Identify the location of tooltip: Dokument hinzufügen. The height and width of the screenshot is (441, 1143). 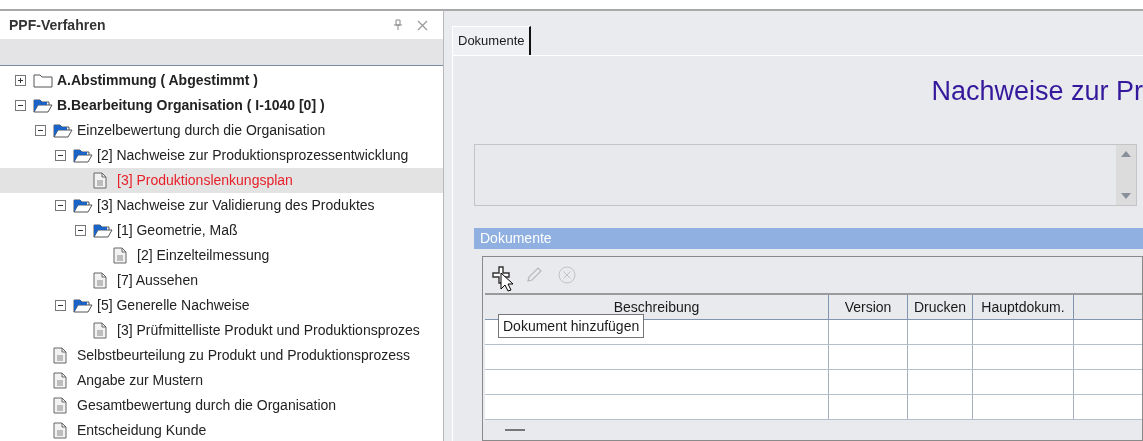
(571, 326).